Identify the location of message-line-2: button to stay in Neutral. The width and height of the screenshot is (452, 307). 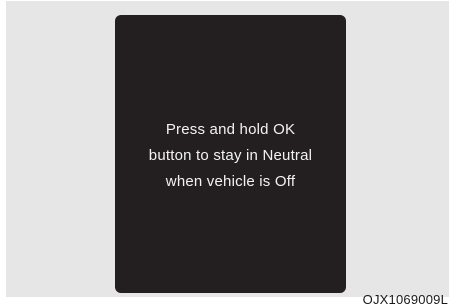
(230, 155).